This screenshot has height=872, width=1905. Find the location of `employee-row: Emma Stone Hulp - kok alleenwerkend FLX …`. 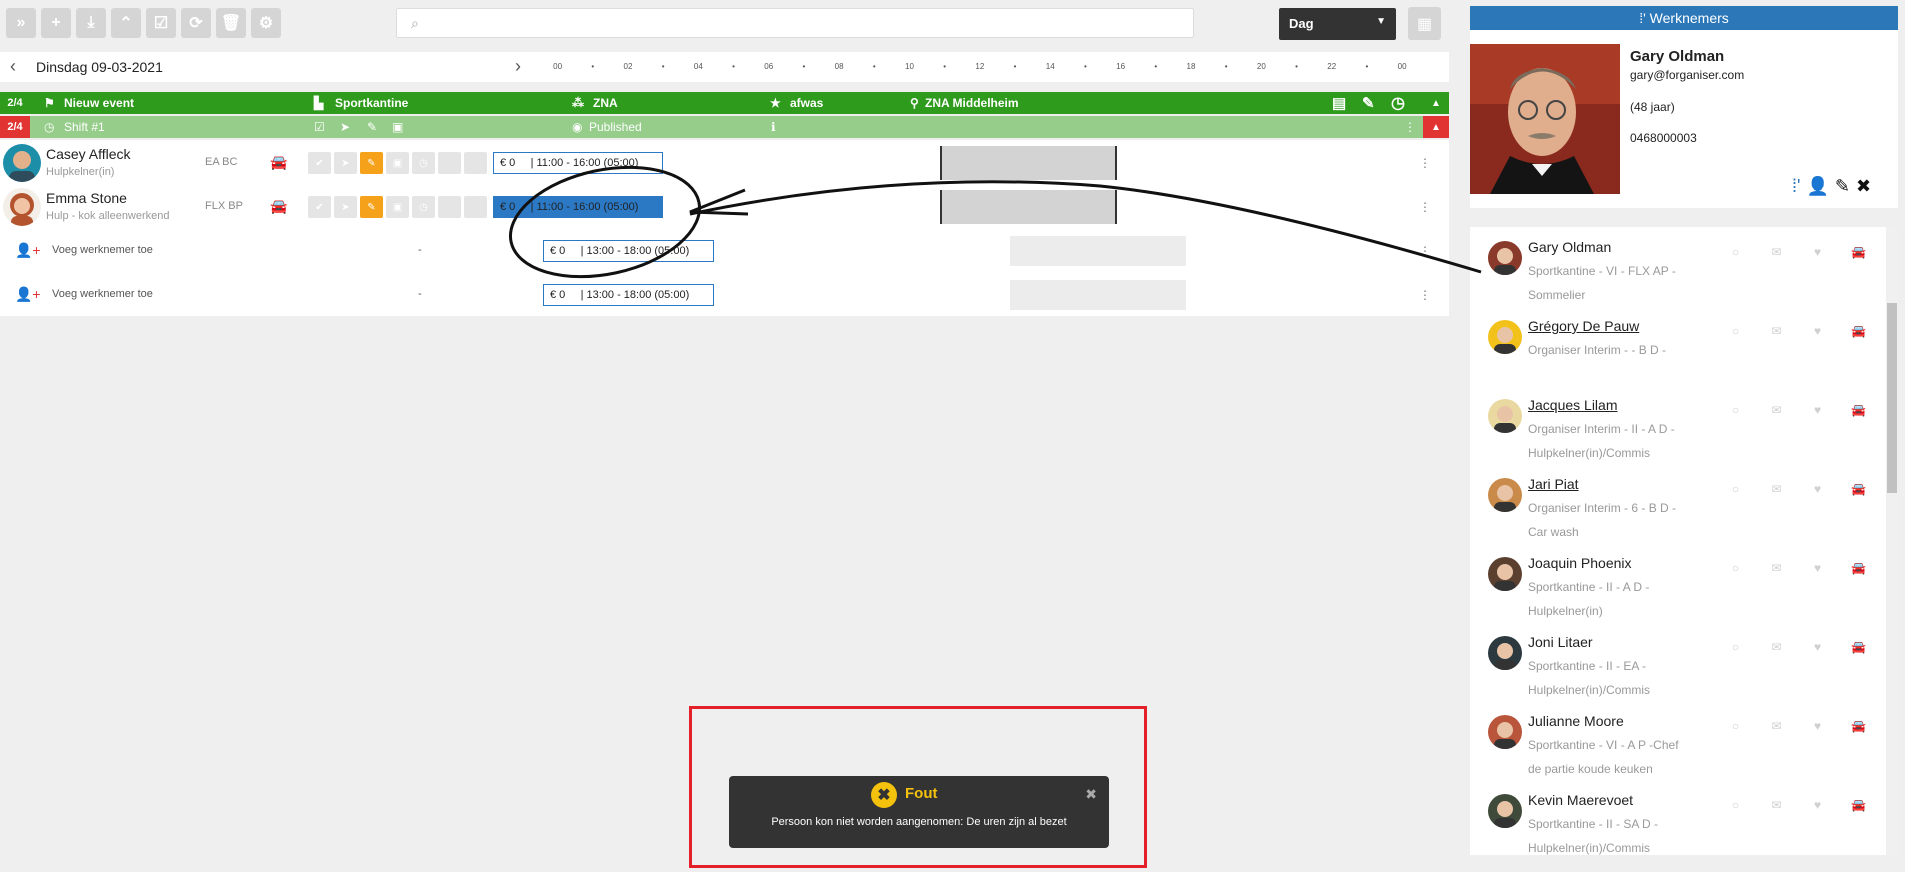

employee-row: Emma Stone Hulp - kok alleenwerkend FLX … is located at coordinates (724, 206).